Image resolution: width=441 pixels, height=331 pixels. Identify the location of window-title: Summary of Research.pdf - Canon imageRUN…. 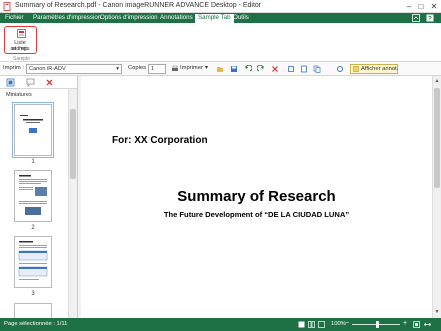
(138, 5).